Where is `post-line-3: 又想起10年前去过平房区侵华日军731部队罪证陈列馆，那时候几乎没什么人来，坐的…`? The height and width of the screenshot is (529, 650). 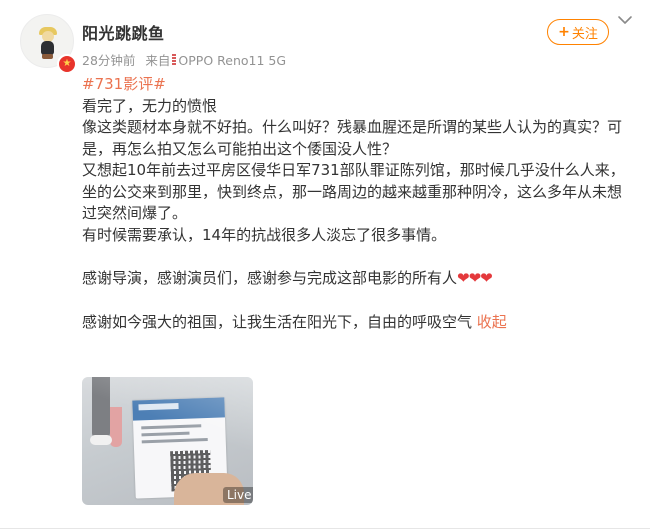 post-line-3: 又想起10年前去过平房区侵华日军731部队罪证陈列馆，那时候几乎没什么人来，坐的… is located at coordinates (353, 191).